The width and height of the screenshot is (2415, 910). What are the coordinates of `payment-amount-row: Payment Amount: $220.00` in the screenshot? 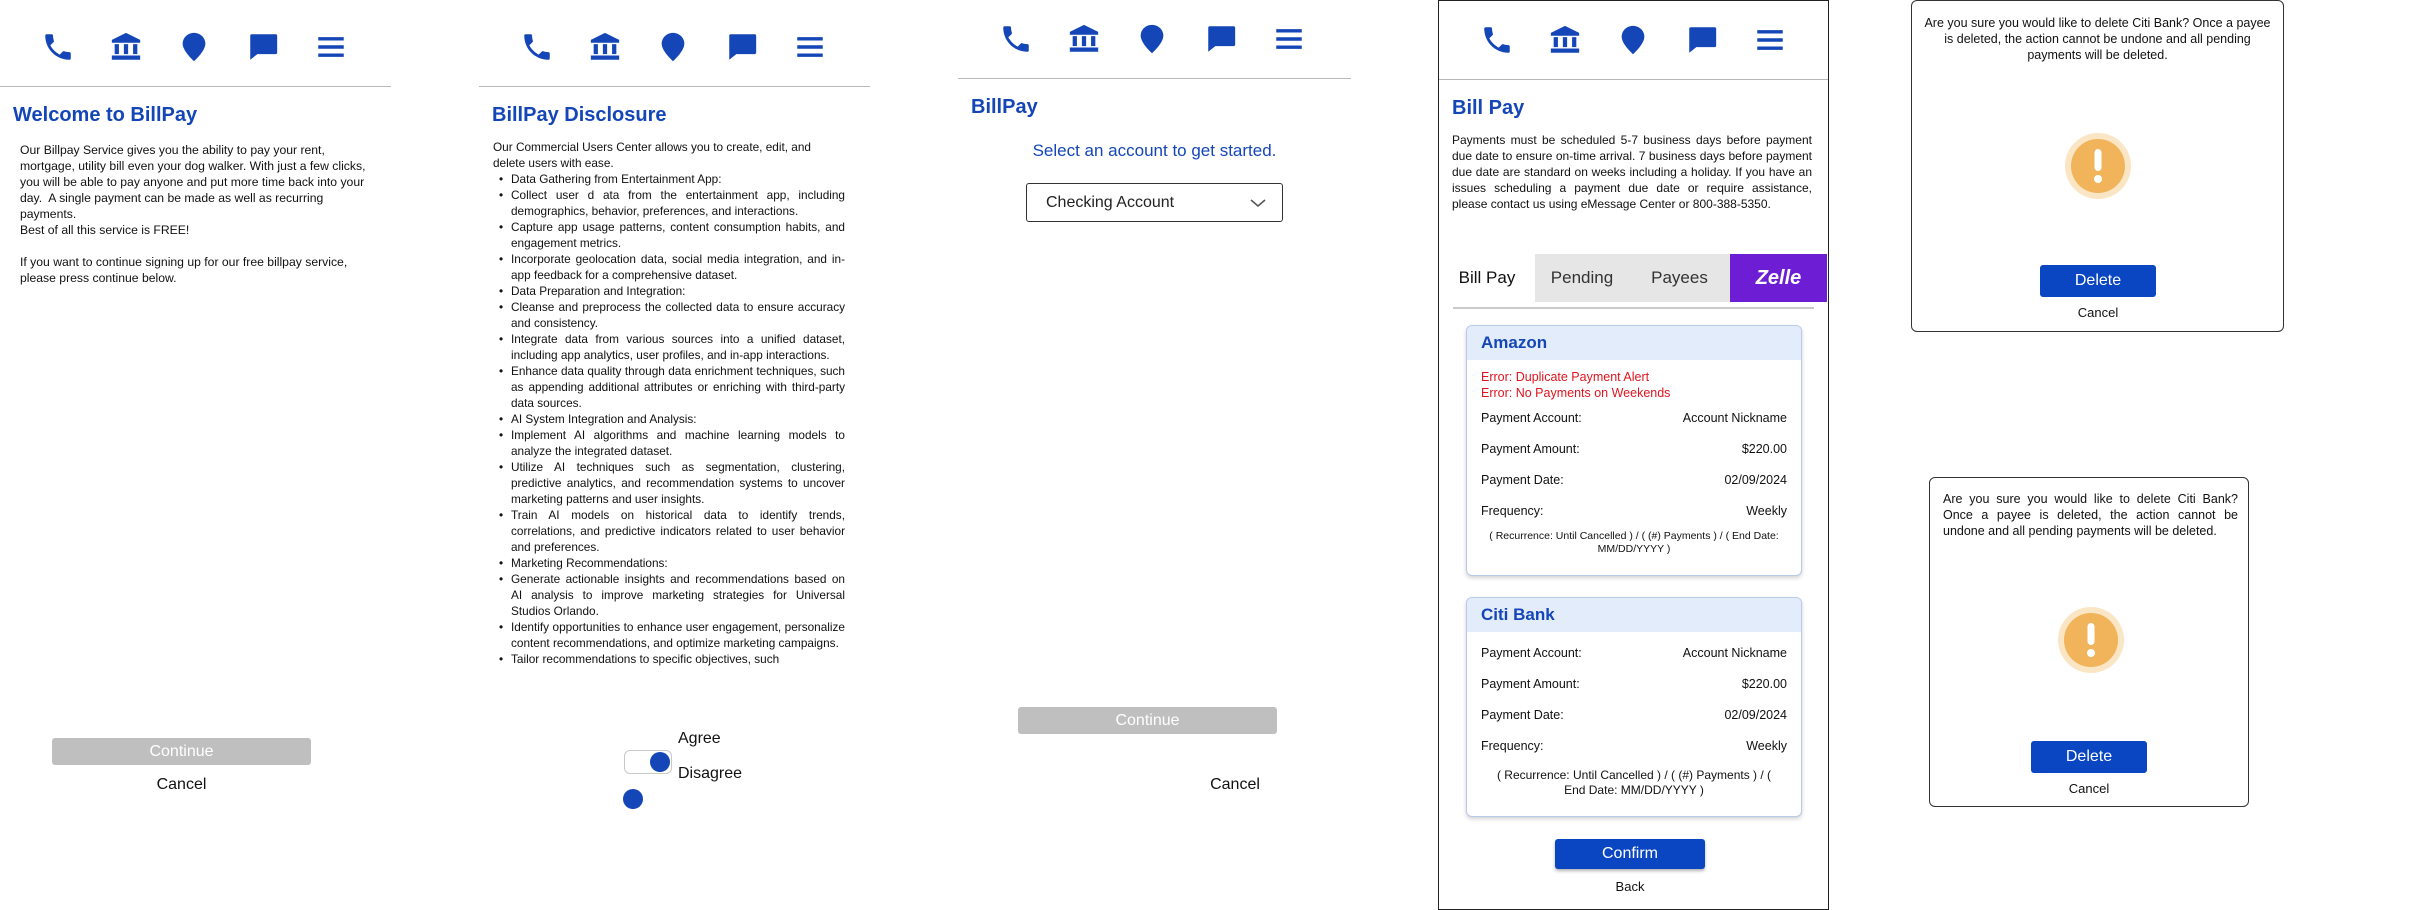 It's located at (1634, 449).